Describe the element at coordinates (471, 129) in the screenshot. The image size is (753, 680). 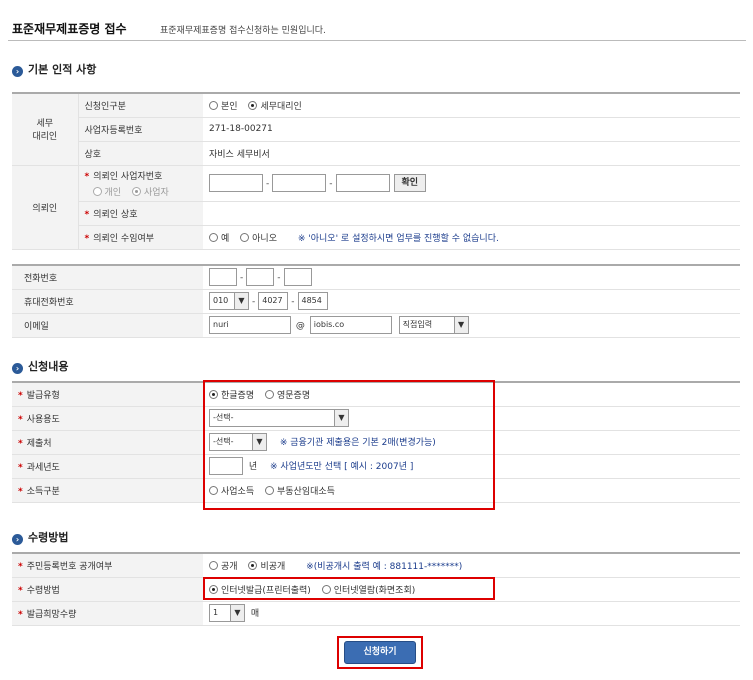
I see `agent-biz-no-value: 271-18-00271` at that location.